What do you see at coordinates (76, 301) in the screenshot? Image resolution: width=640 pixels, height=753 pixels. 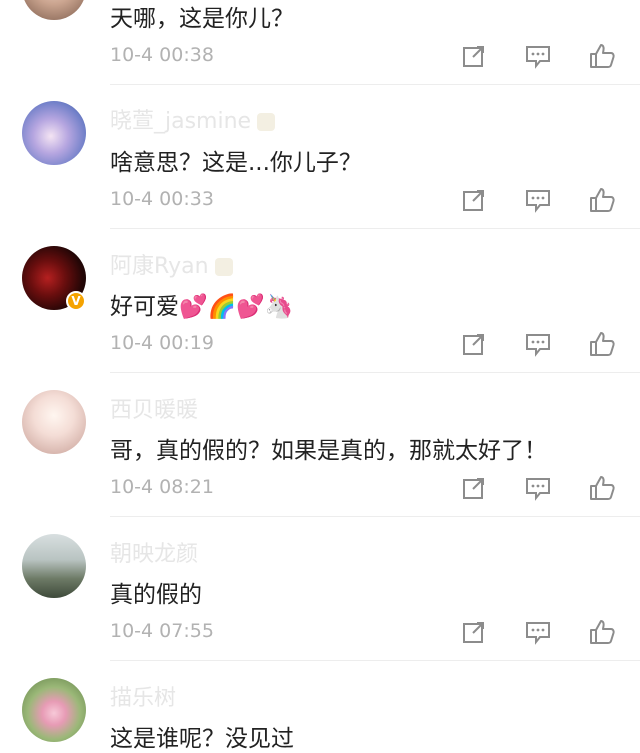 I see `verified-badge: V` at bounding box center [76, 301].